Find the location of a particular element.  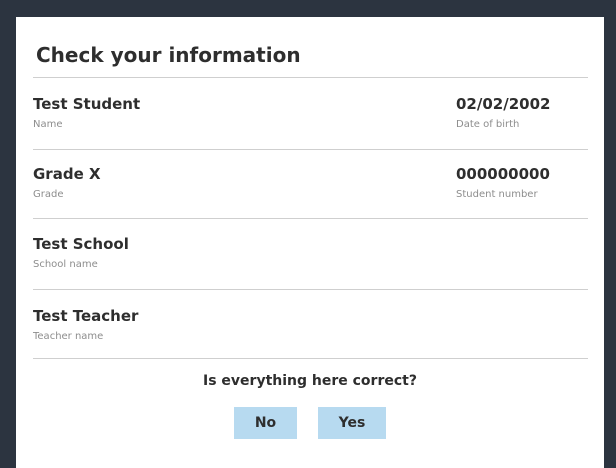

window-frame-top is located at coordinates (308, 8).